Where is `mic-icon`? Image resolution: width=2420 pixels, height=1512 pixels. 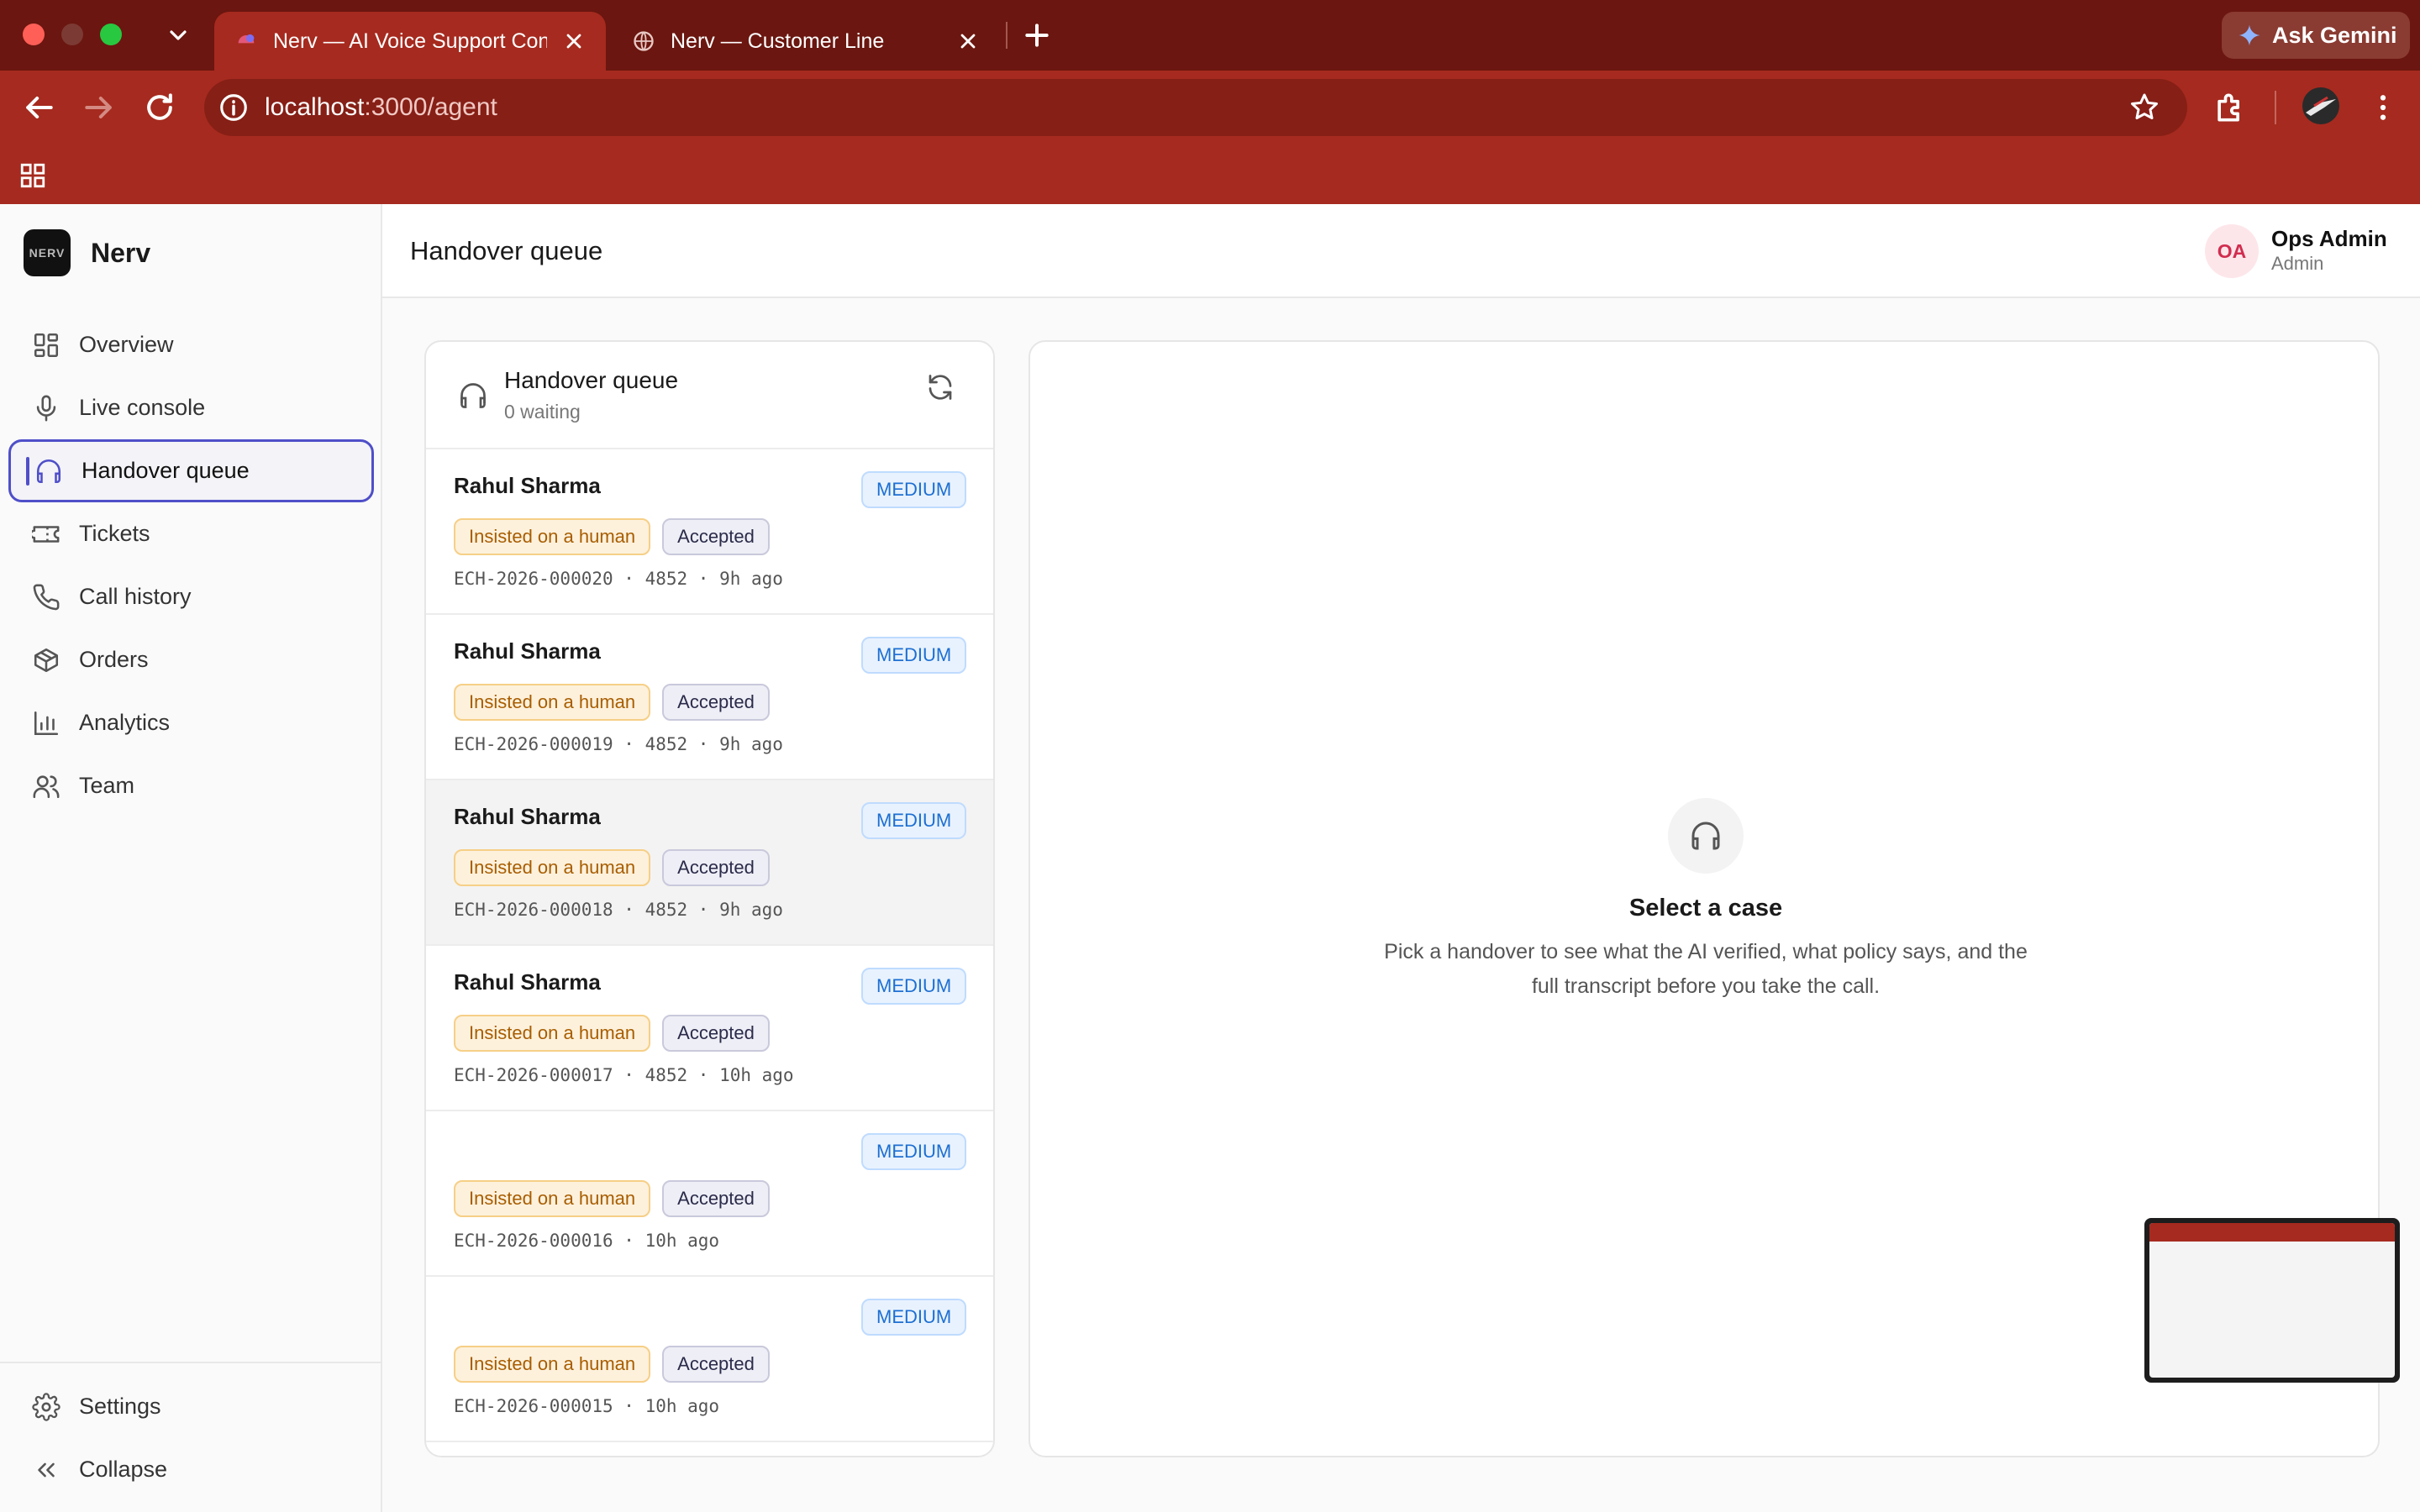
mic-icon is located at coordinates (46, 408).